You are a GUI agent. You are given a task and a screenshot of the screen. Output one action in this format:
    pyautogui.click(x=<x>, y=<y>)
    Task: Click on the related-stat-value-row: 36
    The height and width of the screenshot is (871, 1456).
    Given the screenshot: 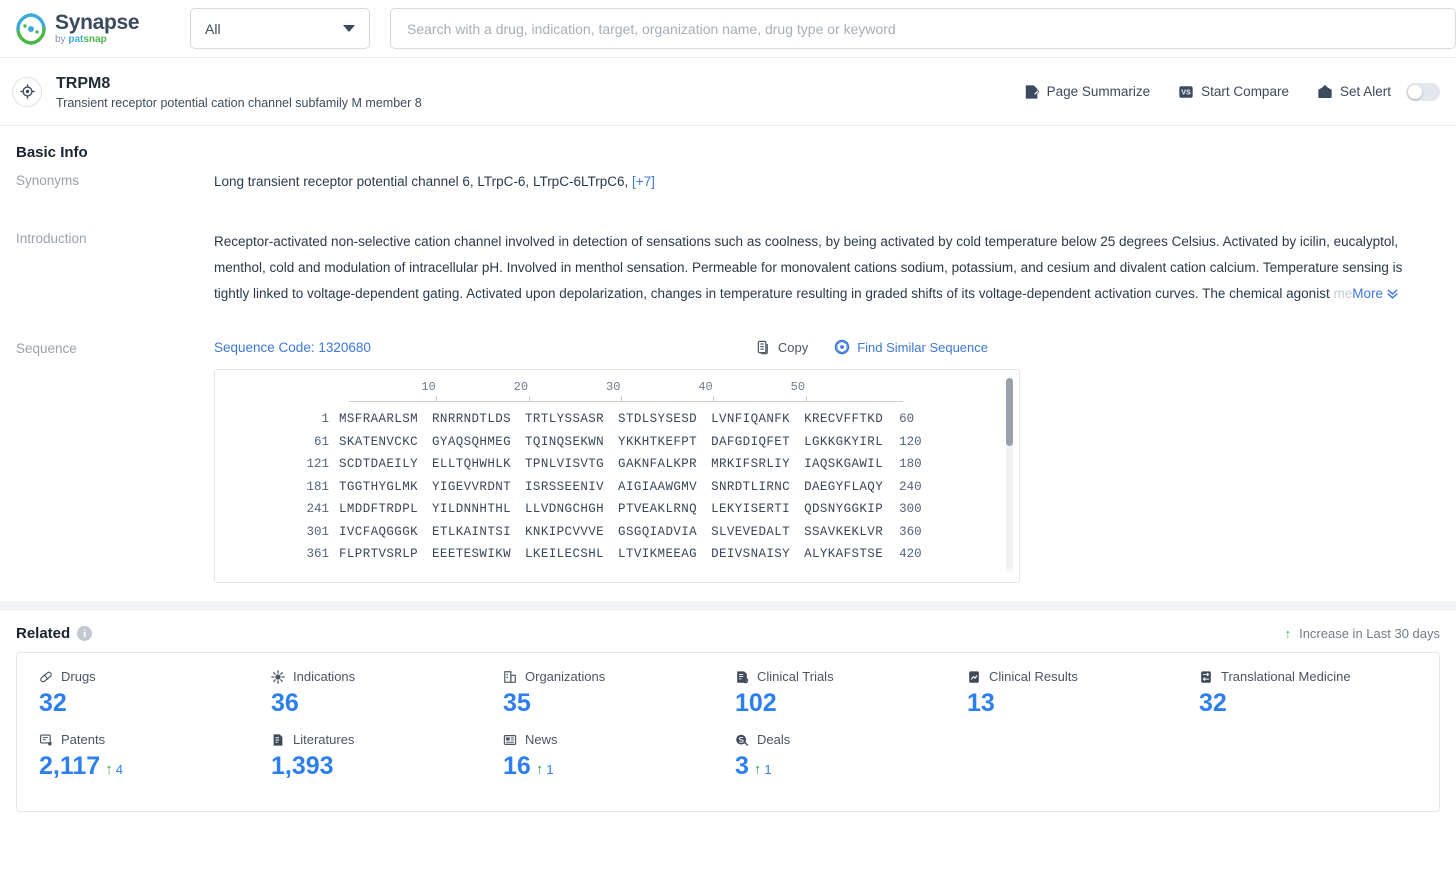 What is the action you would take?
    pyautogui.click(x=376, y=703)
    